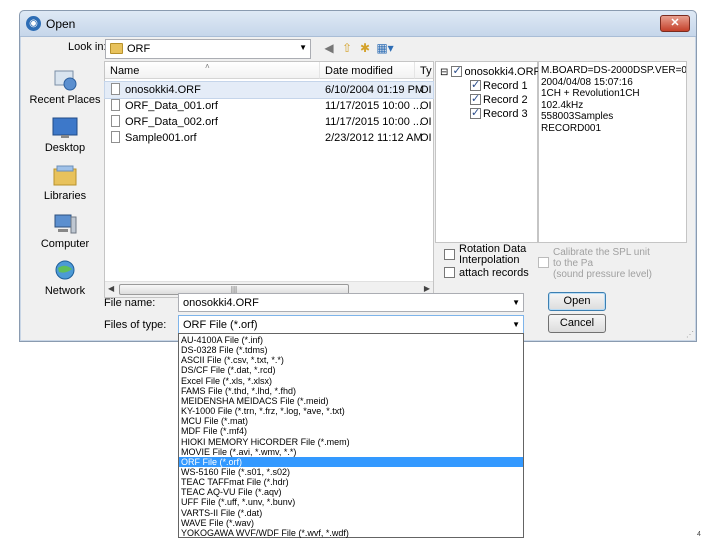  What do you see at coordinates (577, 323) in the screenshot?
I see `cancel-button: Cancel` at bounding box center [577, 323].